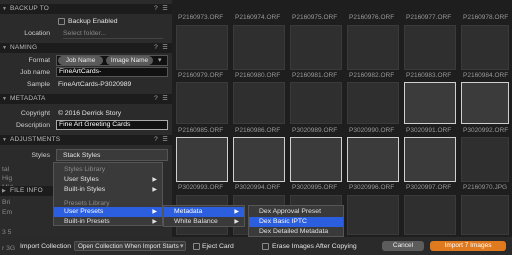 The image size is (512, 255). I want to click on location-label: Location, so click(37, 33).